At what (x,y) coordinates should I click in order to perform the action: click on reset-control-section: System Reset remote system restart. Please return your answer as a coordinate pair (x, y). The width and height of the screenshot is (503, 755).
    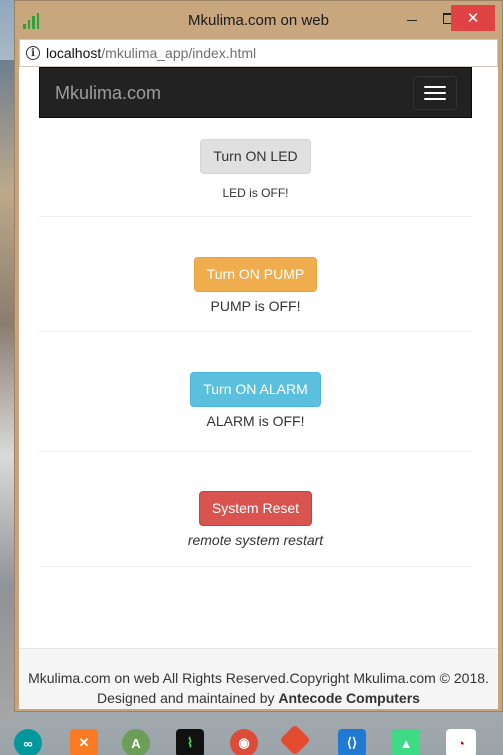
    Looking at the image, I should click on (255, 529).